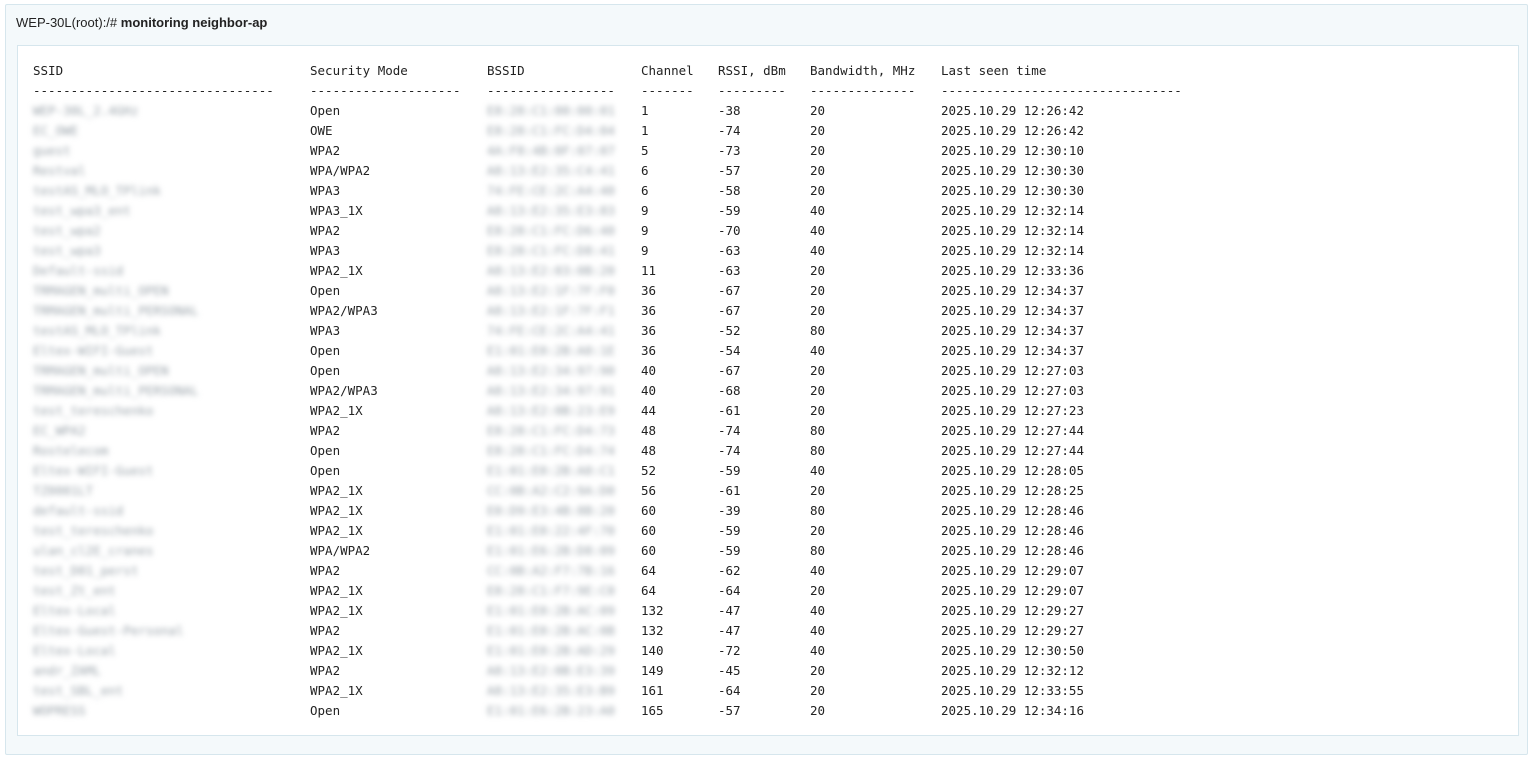  Describe the element at coordinates (729, 690) in the screenshot. I see `cell-rssi: -64` at that location.